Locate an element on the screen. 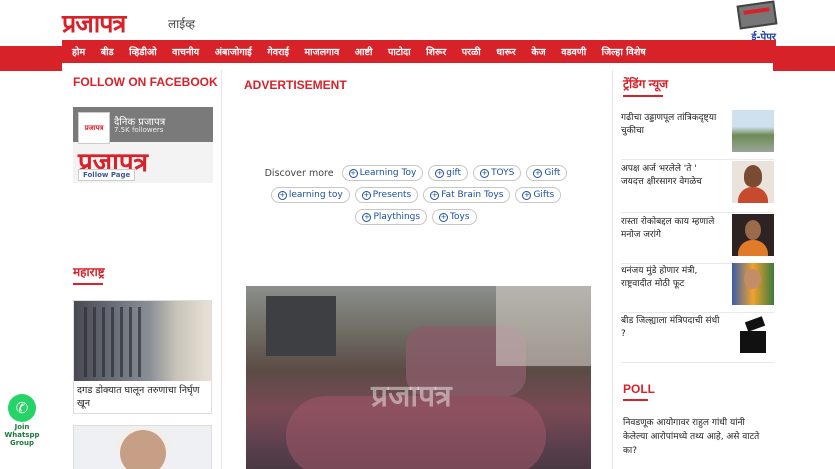  nav-item-shirur: शिरूर is located at coordinates (436, 51).